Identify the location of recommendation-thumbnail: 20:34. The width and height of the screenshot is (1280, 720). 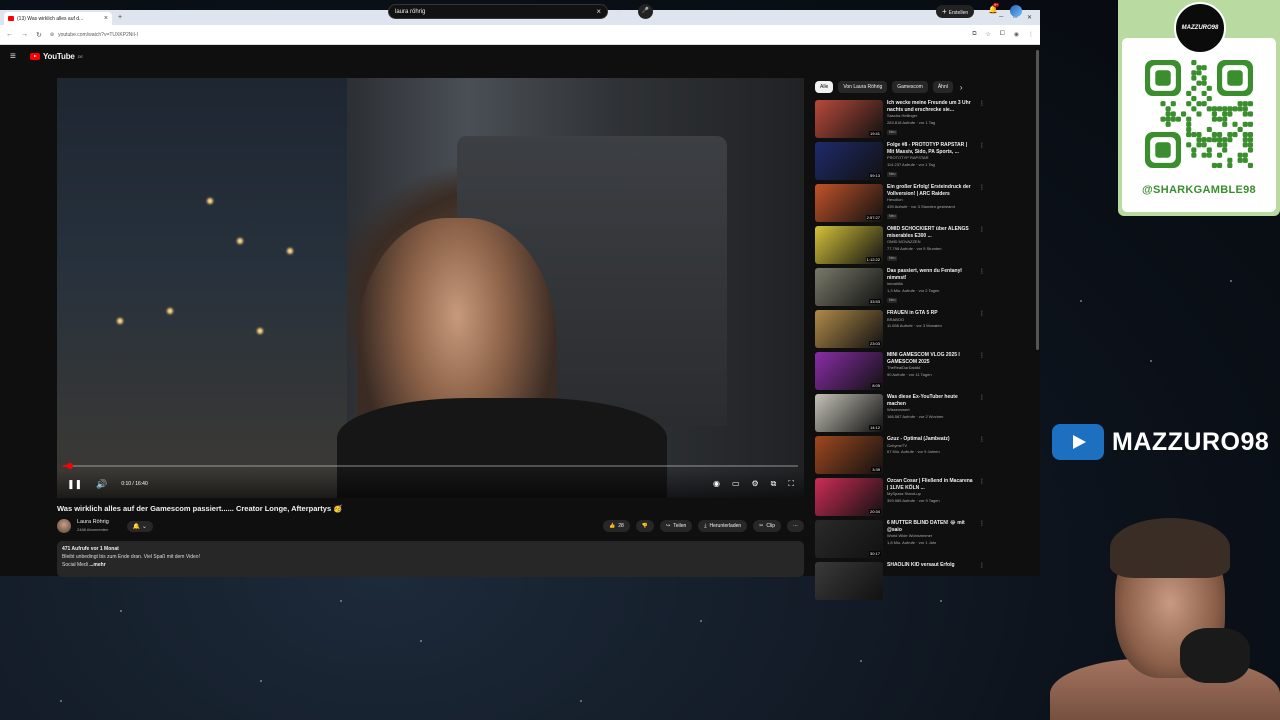
(849, 497).